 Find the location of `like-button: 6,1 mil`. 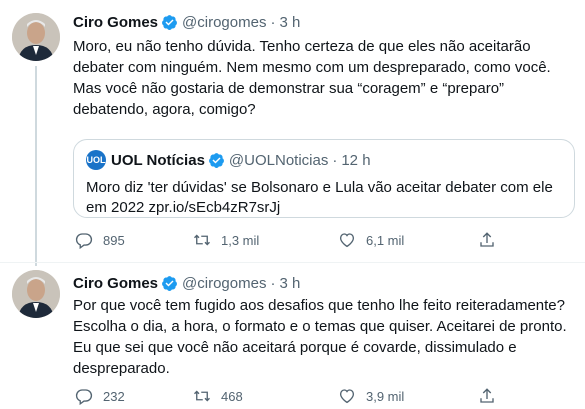

like-button: 6,1 mil is located at coordinates (371, 240).